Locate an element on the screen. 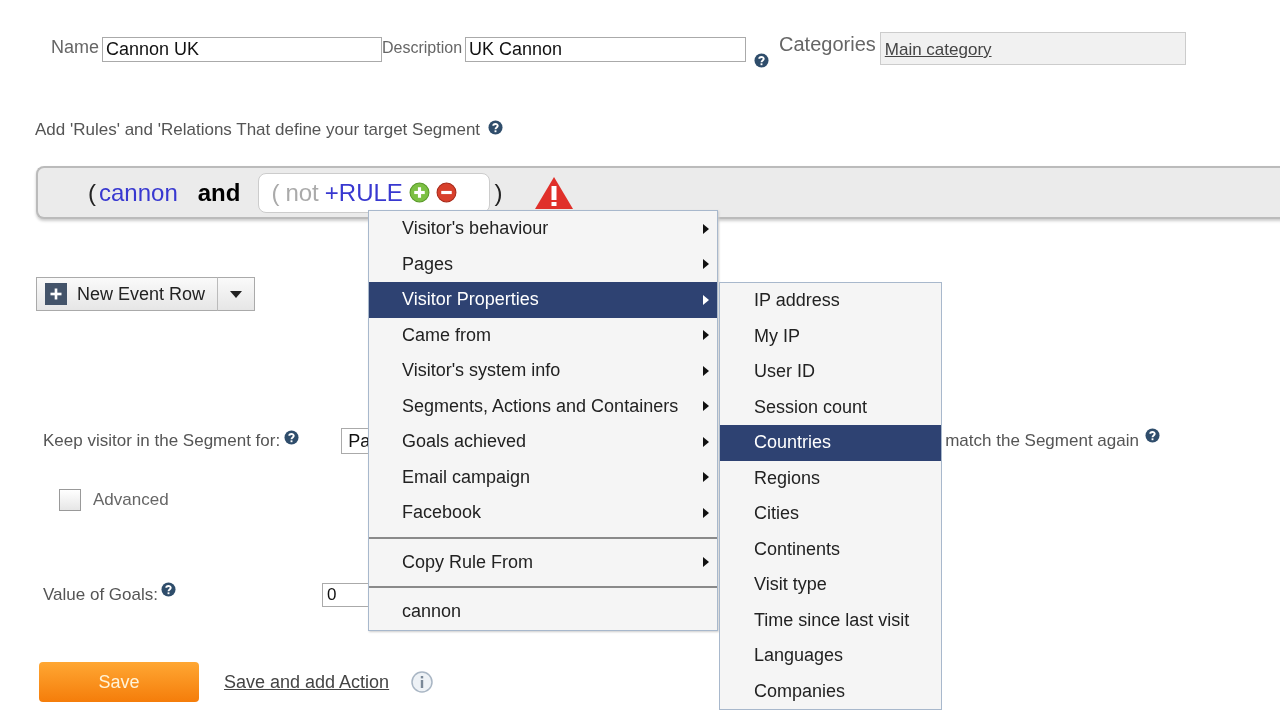 Image resolution: width=1280 pixels, height=720 pixels. menu-item: Countries is located at coordinates (830, 443).